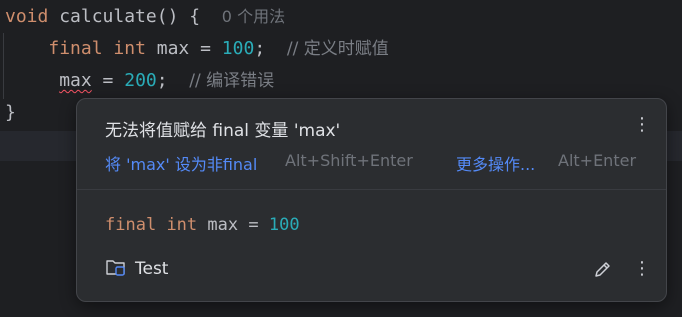 This screenshot has width=682, height=317. I want to click on number-literal-200: 200, so click(140, 80).